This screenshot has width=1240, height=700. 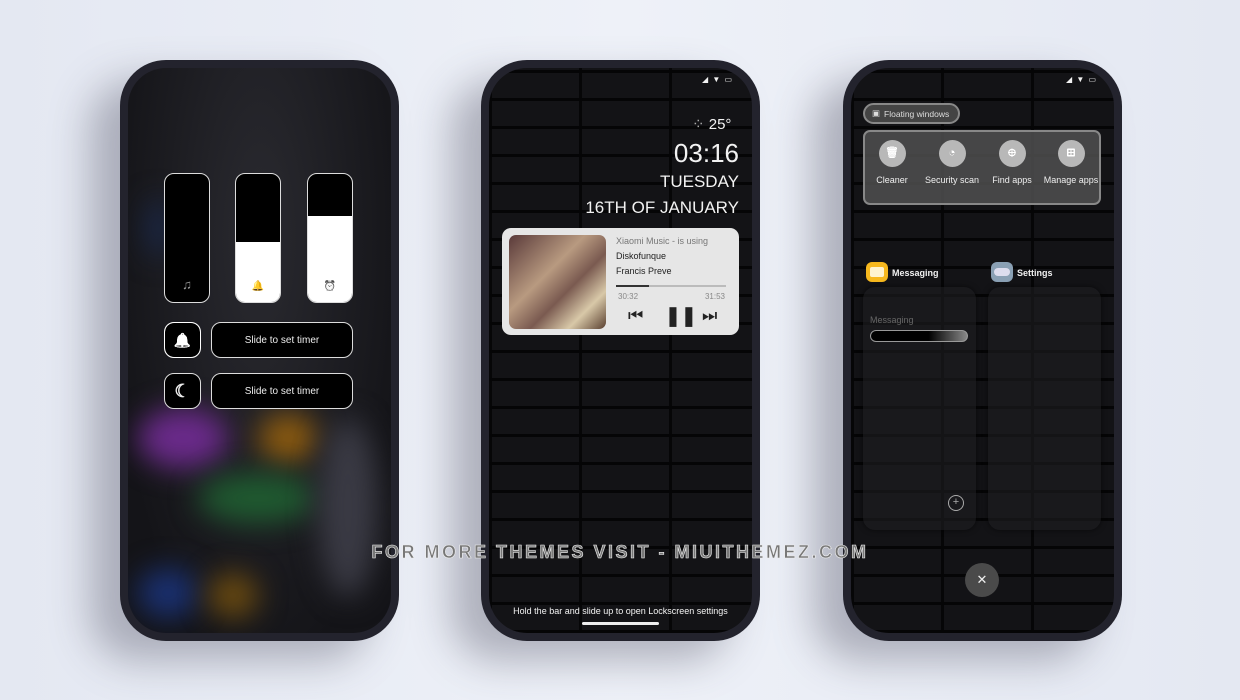 I want to click on moon-icon: ☾, so click(x=182, y=390).